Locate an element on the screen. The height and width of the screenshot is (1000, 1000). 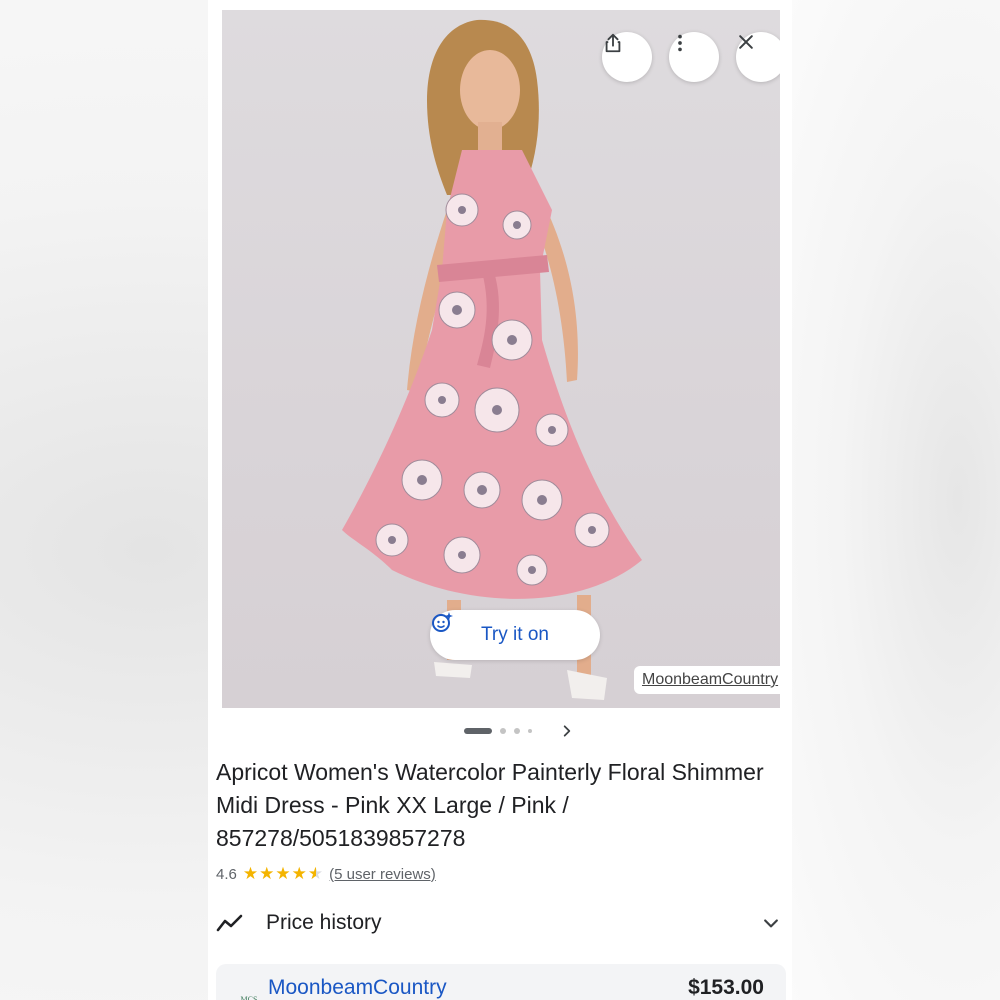
try-it-on-button: Try it on is located at coordinates (515, 635).